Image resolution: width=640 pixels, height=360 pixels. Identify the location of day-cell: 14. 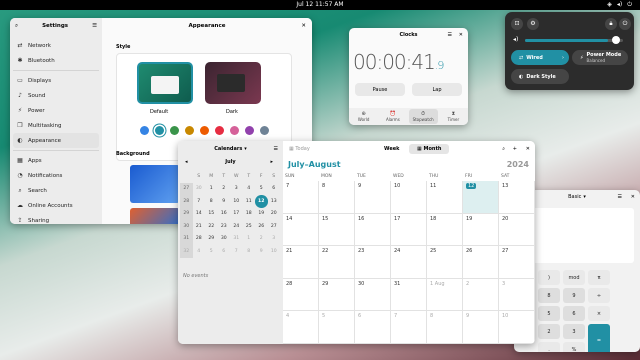
(301, 230).